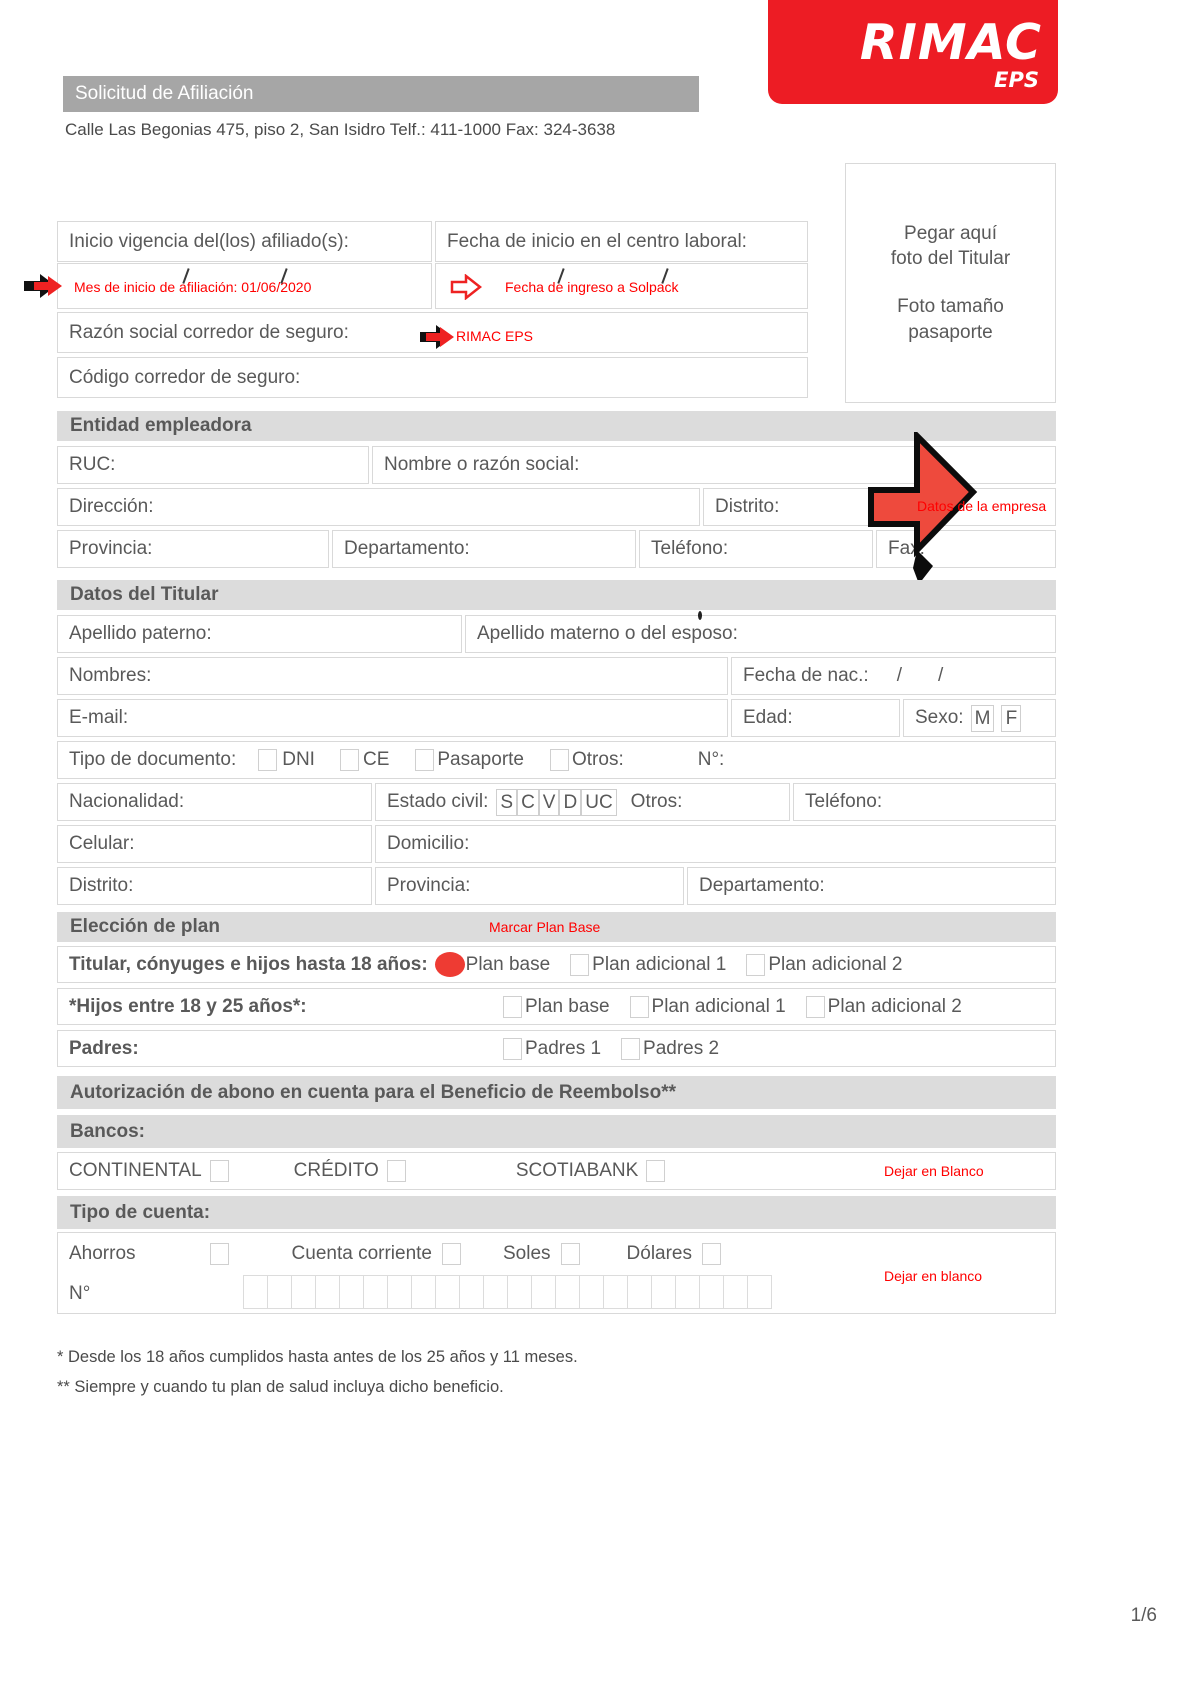  I want to click on sexo-option-f: F, so click(1011, 718).